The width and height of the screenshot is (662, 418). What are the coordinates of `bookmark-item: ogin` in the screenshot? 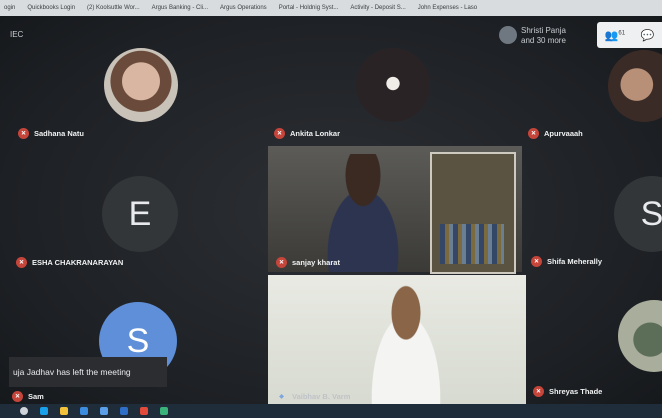 It's located at (7, 8).